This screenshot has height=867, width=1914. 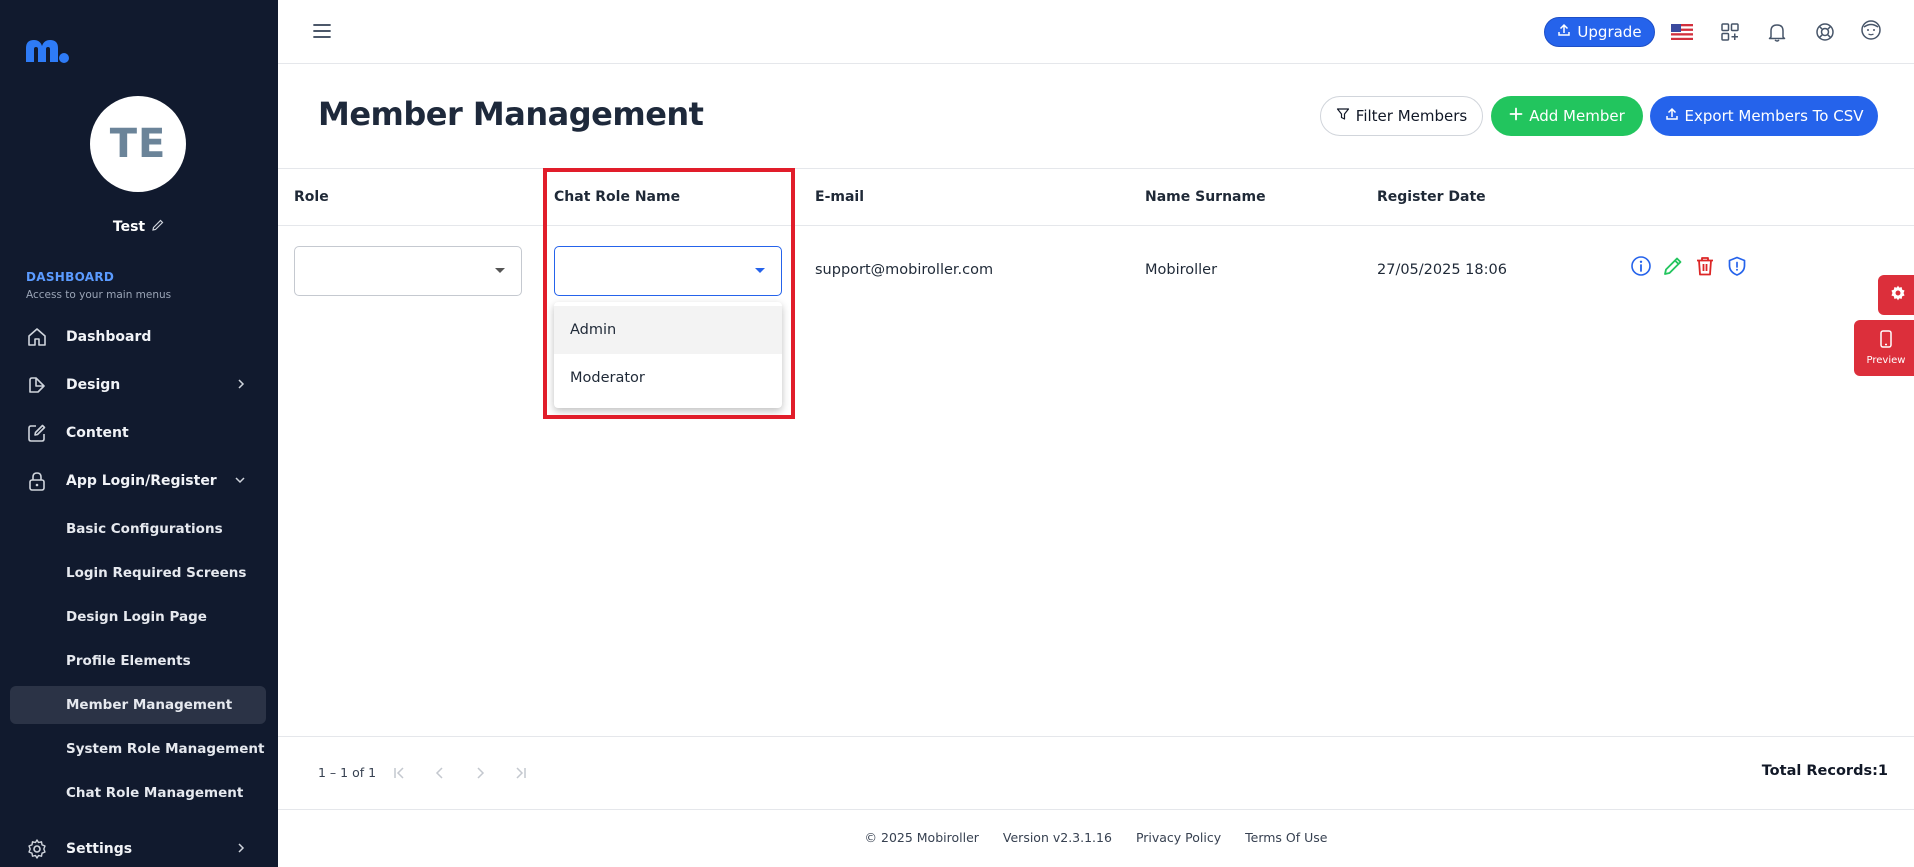 I want to click on sidebar-item-label: Profile Elements, so click(x=128, y=661).